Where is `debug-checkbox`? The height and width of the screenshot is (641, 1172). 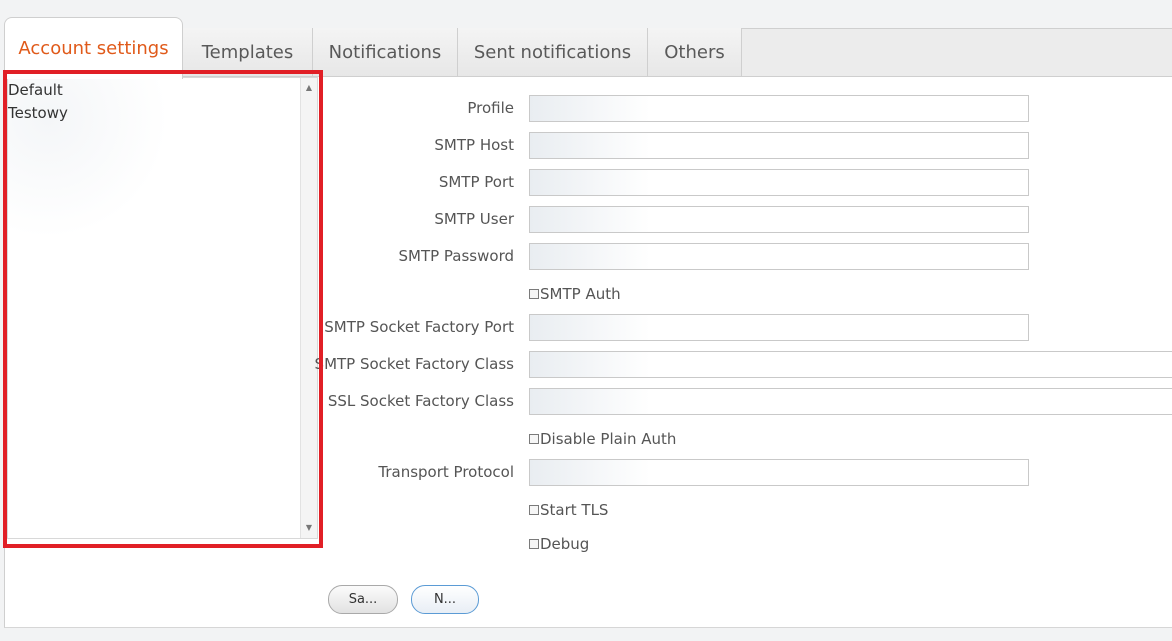
debug-checkbox is located at coordinates (534, 544).